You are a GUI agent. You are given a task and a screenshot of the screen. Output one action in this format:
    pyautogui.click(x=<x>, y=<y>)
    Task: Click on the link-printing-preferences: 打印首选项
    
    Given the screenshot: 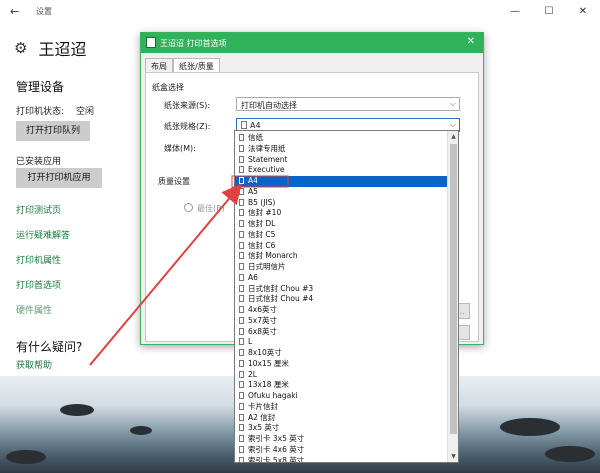 What is the action you would take?
    pyautogui.click(x=38, y=284)
    